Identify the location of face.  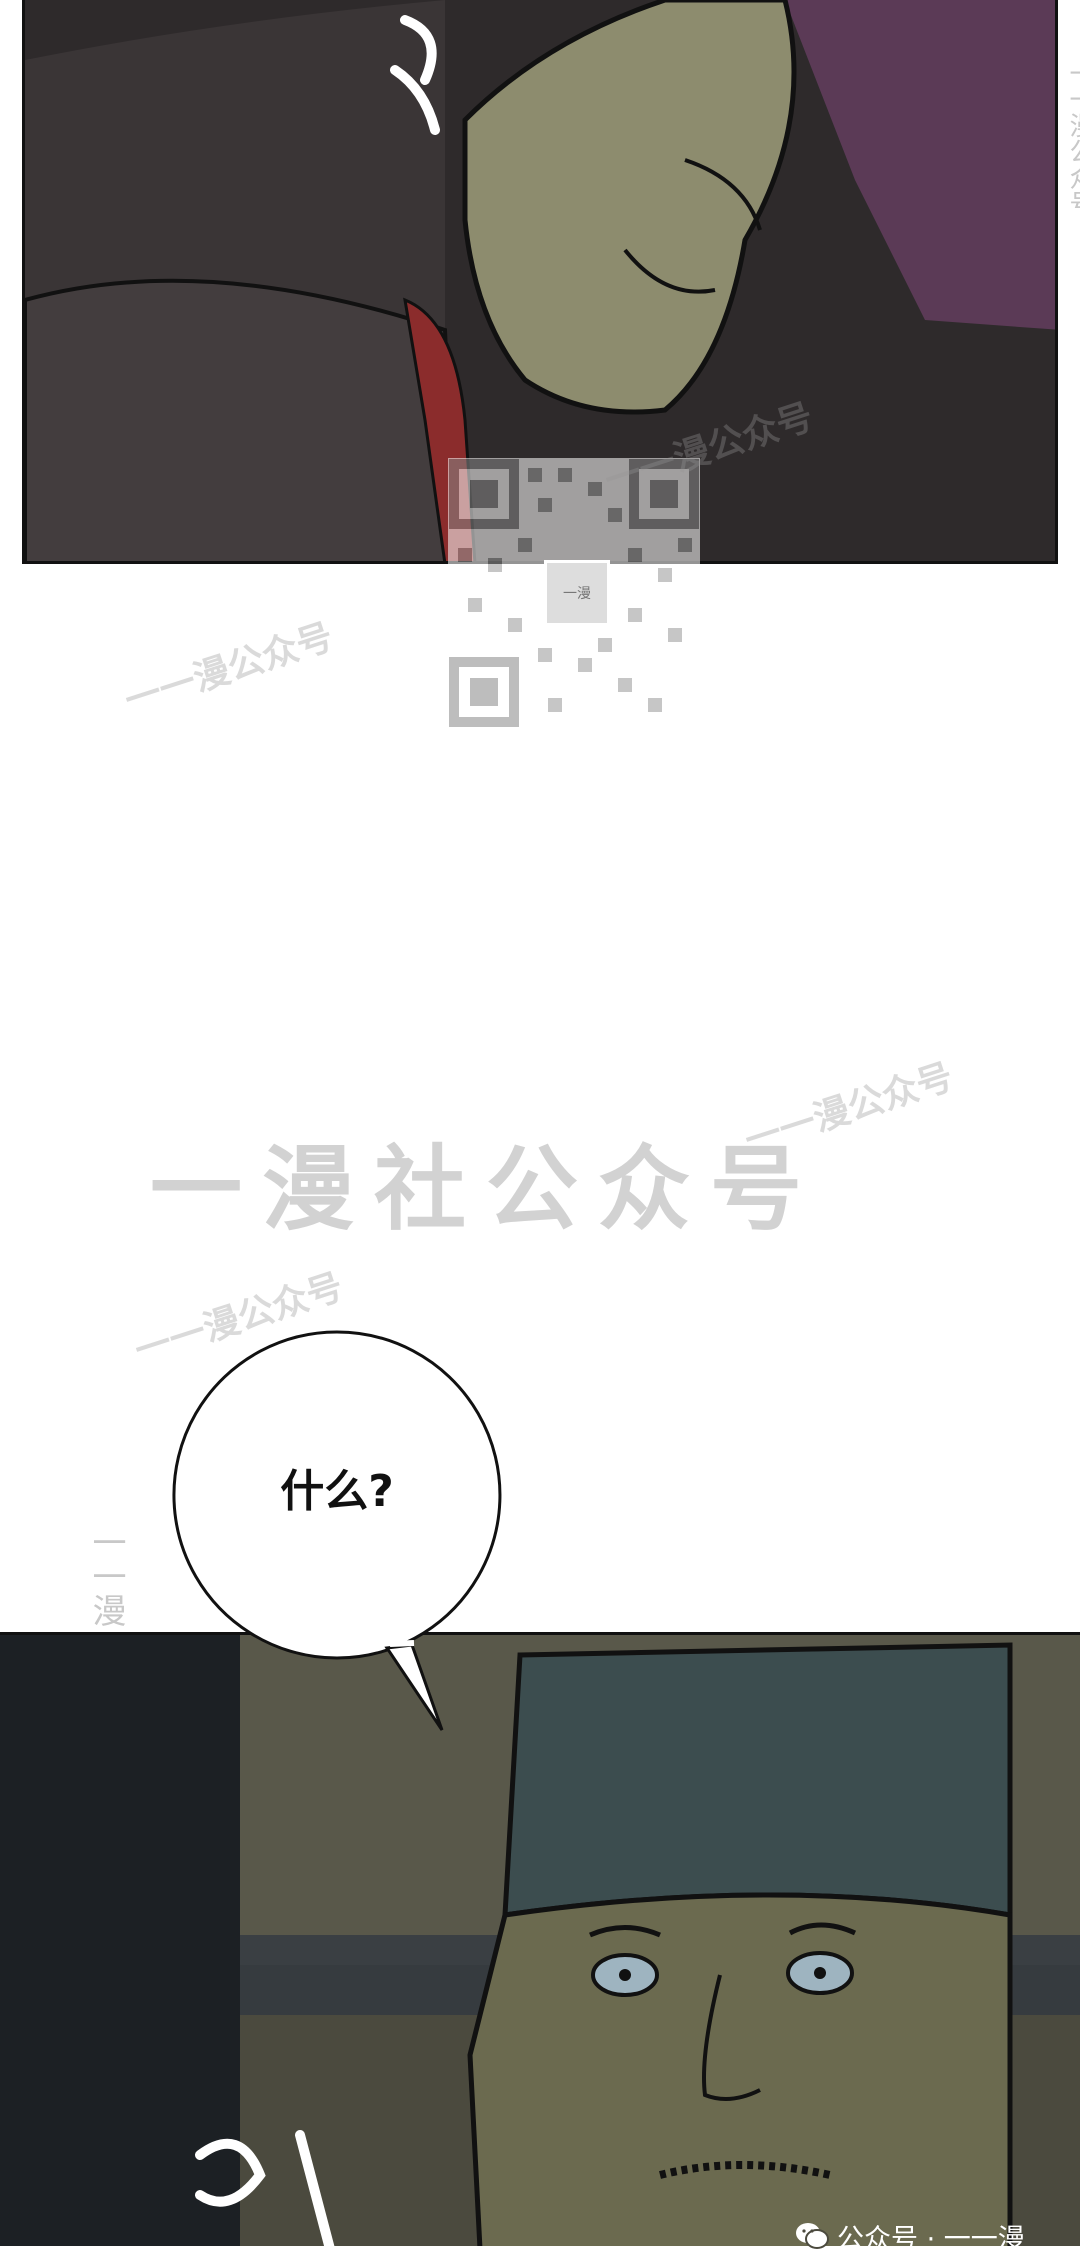
(740, 2069).